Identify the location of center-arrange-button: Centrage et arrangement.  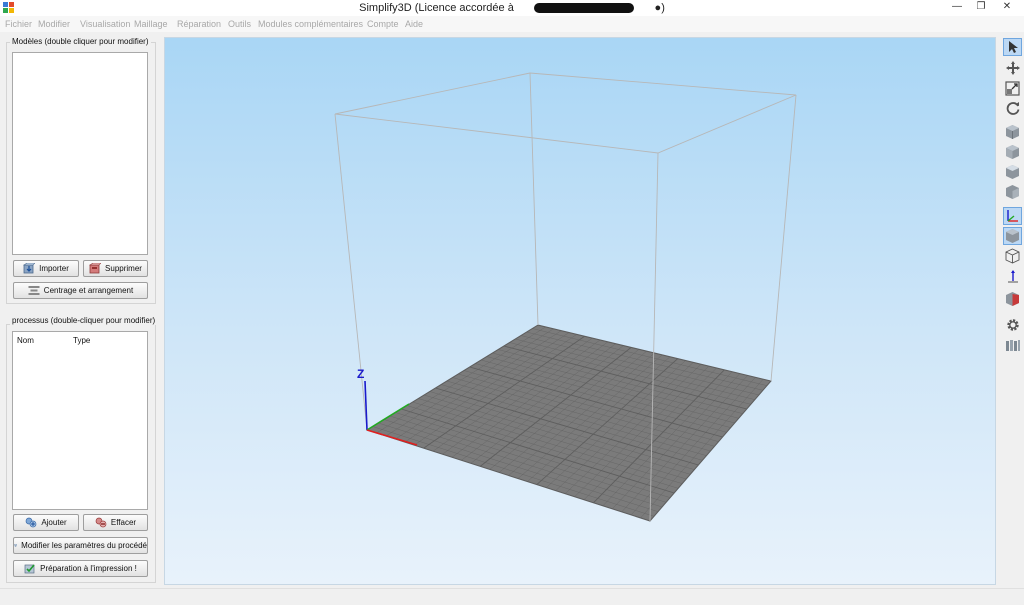
(80, 290).